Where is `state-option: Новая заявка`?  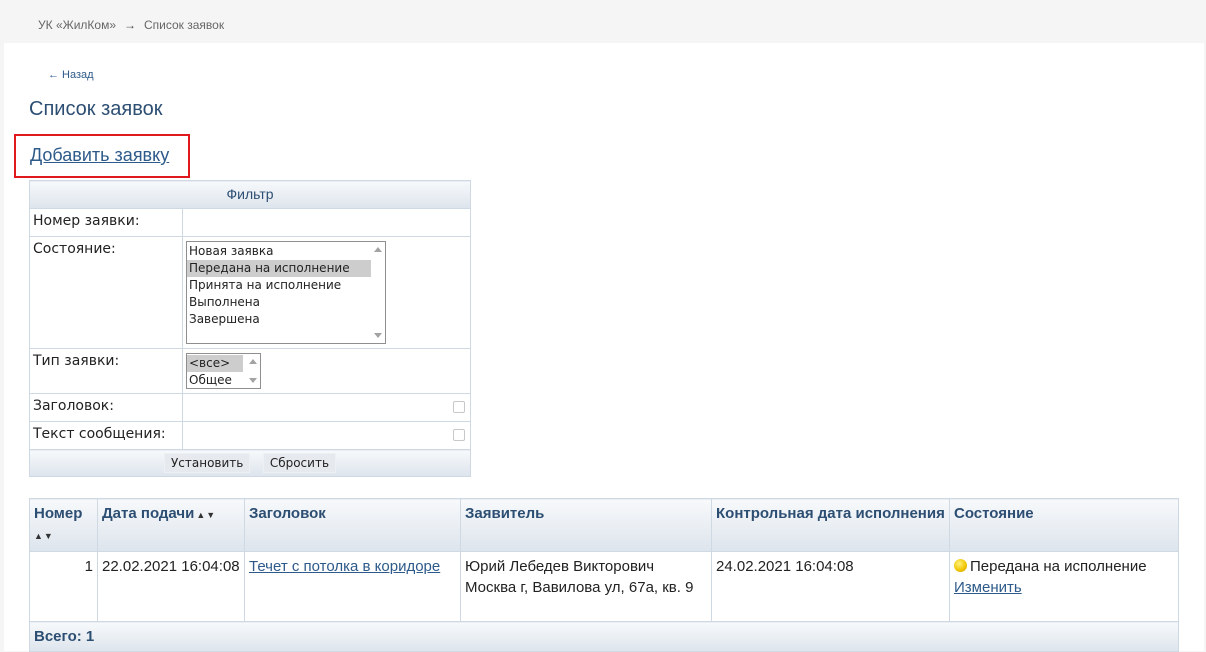 state-option: Новая заявка is located at coordinates (286, 251).